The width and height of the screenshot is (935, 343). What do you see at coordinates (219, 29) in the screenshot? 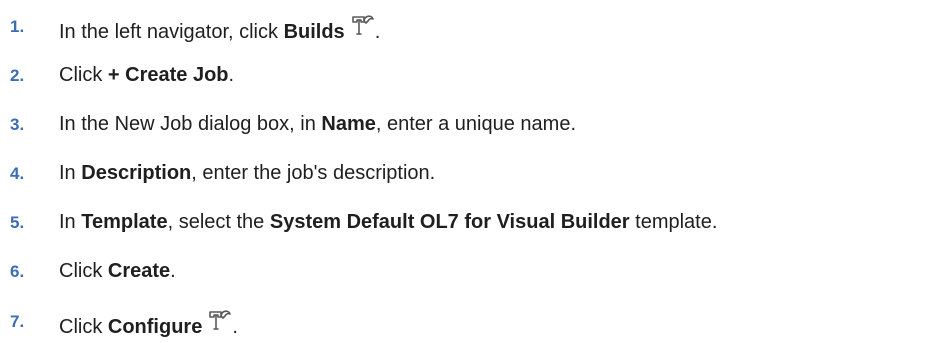
I see `step-text: In the left navigator, click Builds.` at bounding box center [219, 29].